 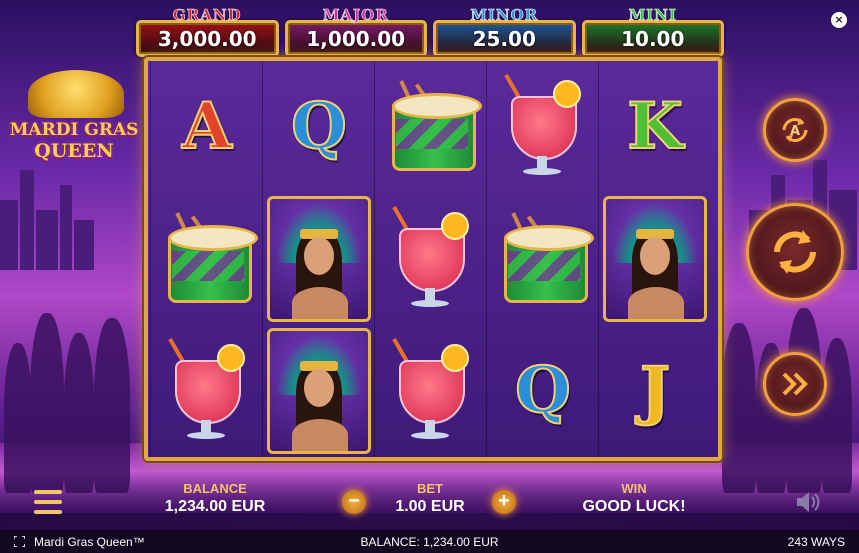 I want to click on autoplay-icon: A, so click(x=795, y=130).